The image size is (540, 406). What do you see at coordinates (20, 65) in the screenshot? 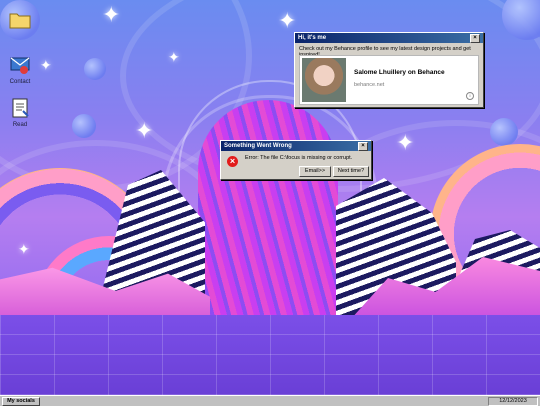
I see `contact-icon` at bounding box center [20, 65].